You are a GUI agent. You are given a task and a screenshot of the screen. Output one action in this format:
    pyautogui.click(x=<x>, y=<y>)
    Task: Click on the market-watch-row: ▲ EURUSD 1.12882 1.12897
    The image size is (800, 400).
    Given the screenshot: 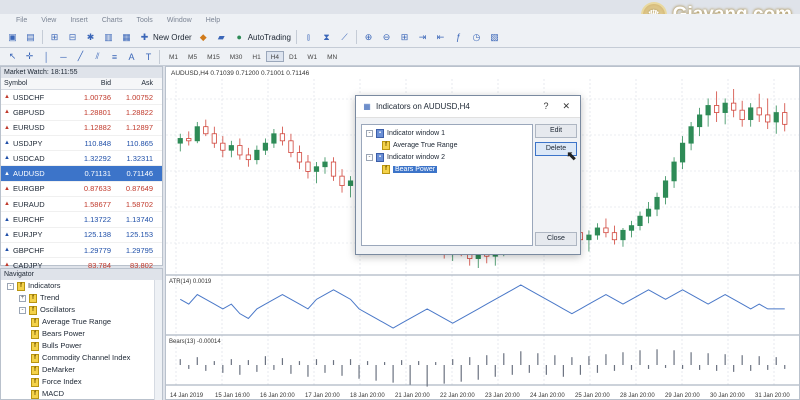 What is the action you would take?
    pyautogui.click(x=81, y=128)
    